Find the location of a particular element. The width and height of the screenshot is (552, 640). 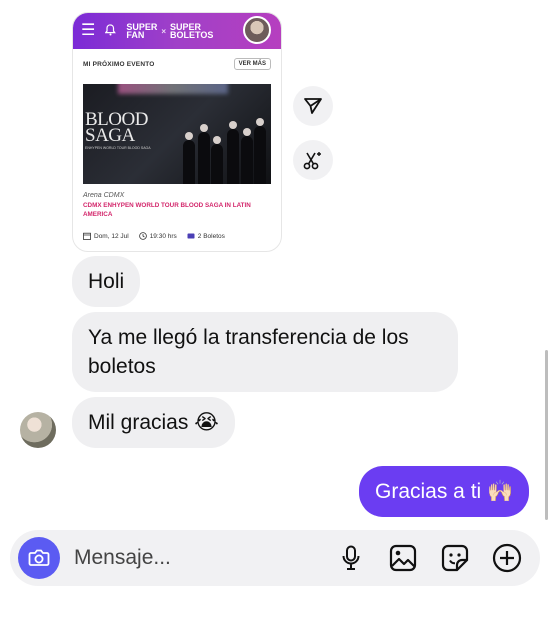

microphone-button is located at coordinates (351, 558).